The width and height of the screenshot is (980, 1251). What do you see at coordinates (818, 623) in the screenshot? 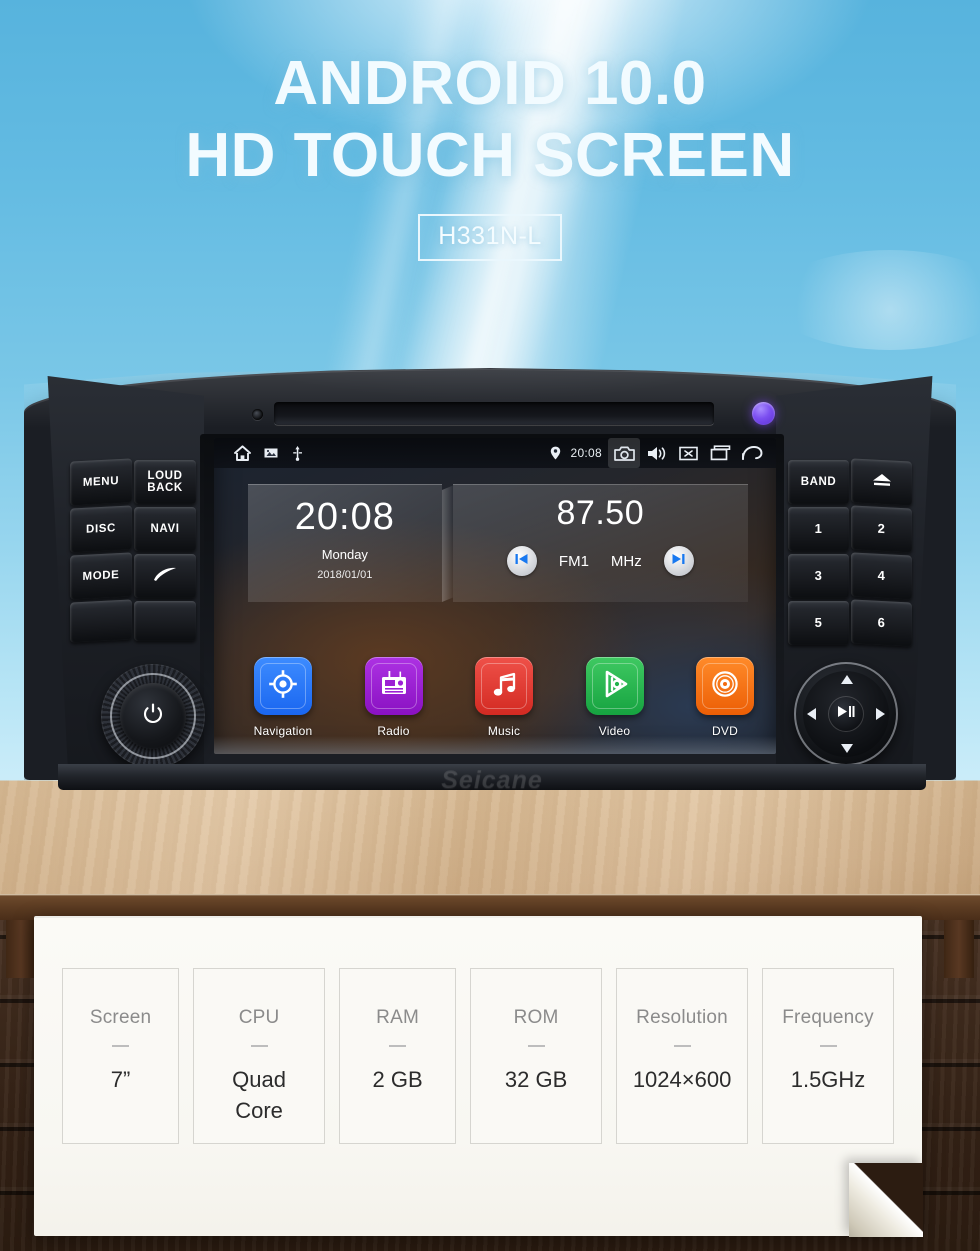
I see `preset-5-button: 5` at bounding box center [818, 623].